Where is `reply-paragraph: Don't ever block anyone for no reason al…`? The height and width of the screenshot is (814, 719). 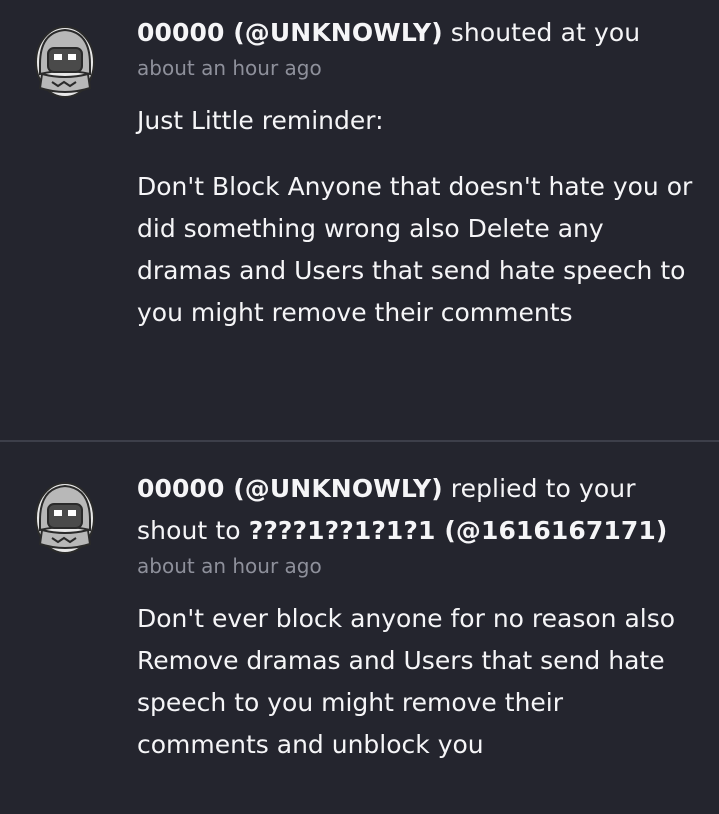 reply-paragraph: Don't ever block anyone for no reason al… is located at coordinates (406, 681).